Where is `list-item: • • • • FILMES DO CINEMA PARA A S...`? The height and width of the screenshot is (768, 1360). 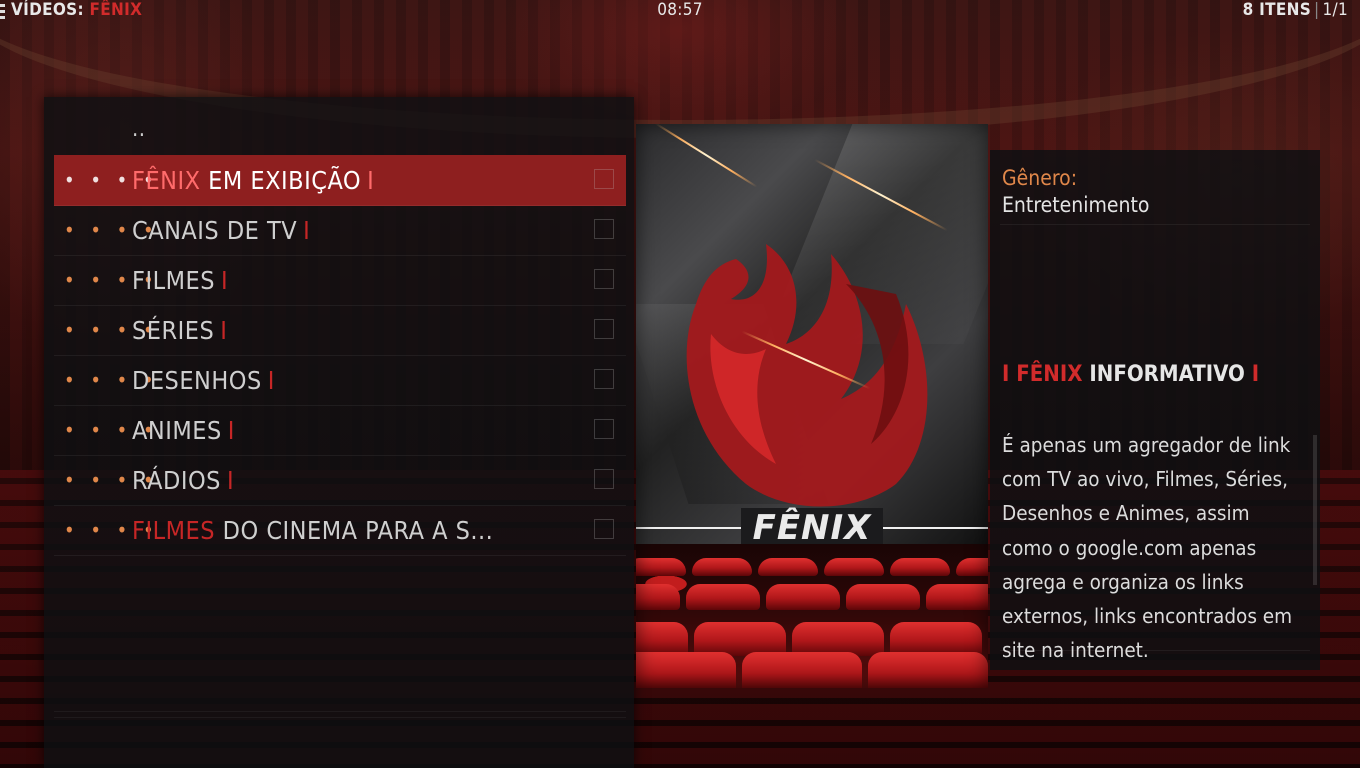 list-item: • • • • FILMES DO CINEMA PARA A S... is located at coordinates (340, 530).